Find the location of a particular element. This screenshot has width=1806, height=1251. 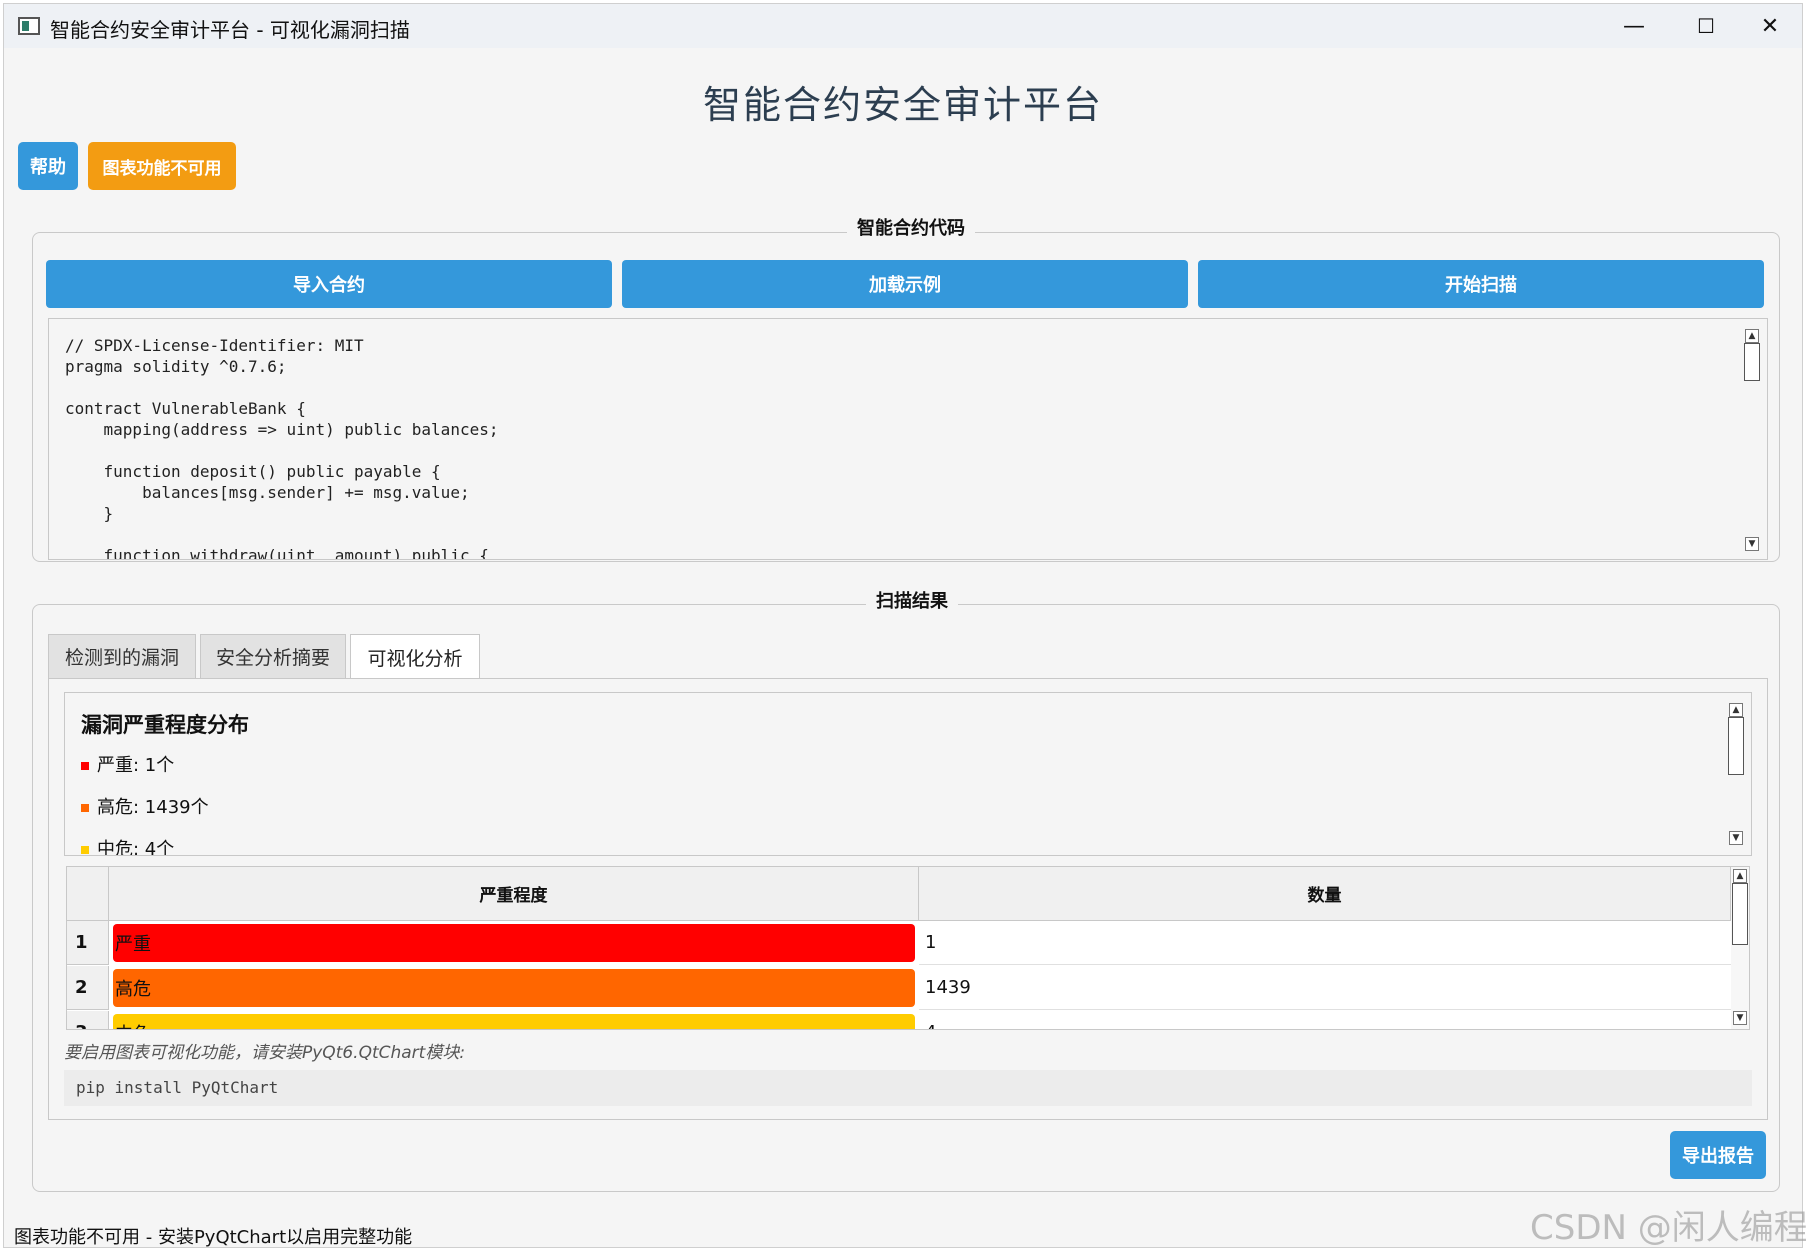

close-button: ✕ is located at coordinates (1770, 26).